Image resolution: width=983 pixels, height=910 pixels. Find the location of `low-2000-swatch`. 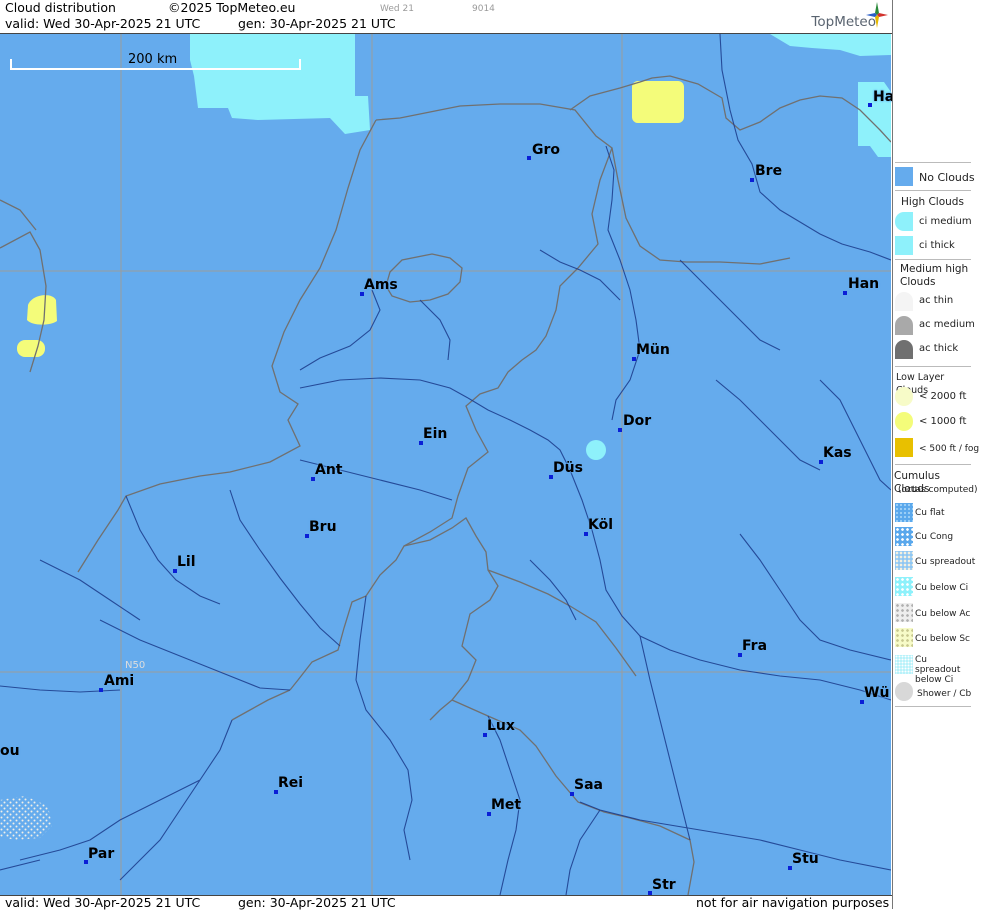

low-2000-swatch is located at coordinates (904, 396).